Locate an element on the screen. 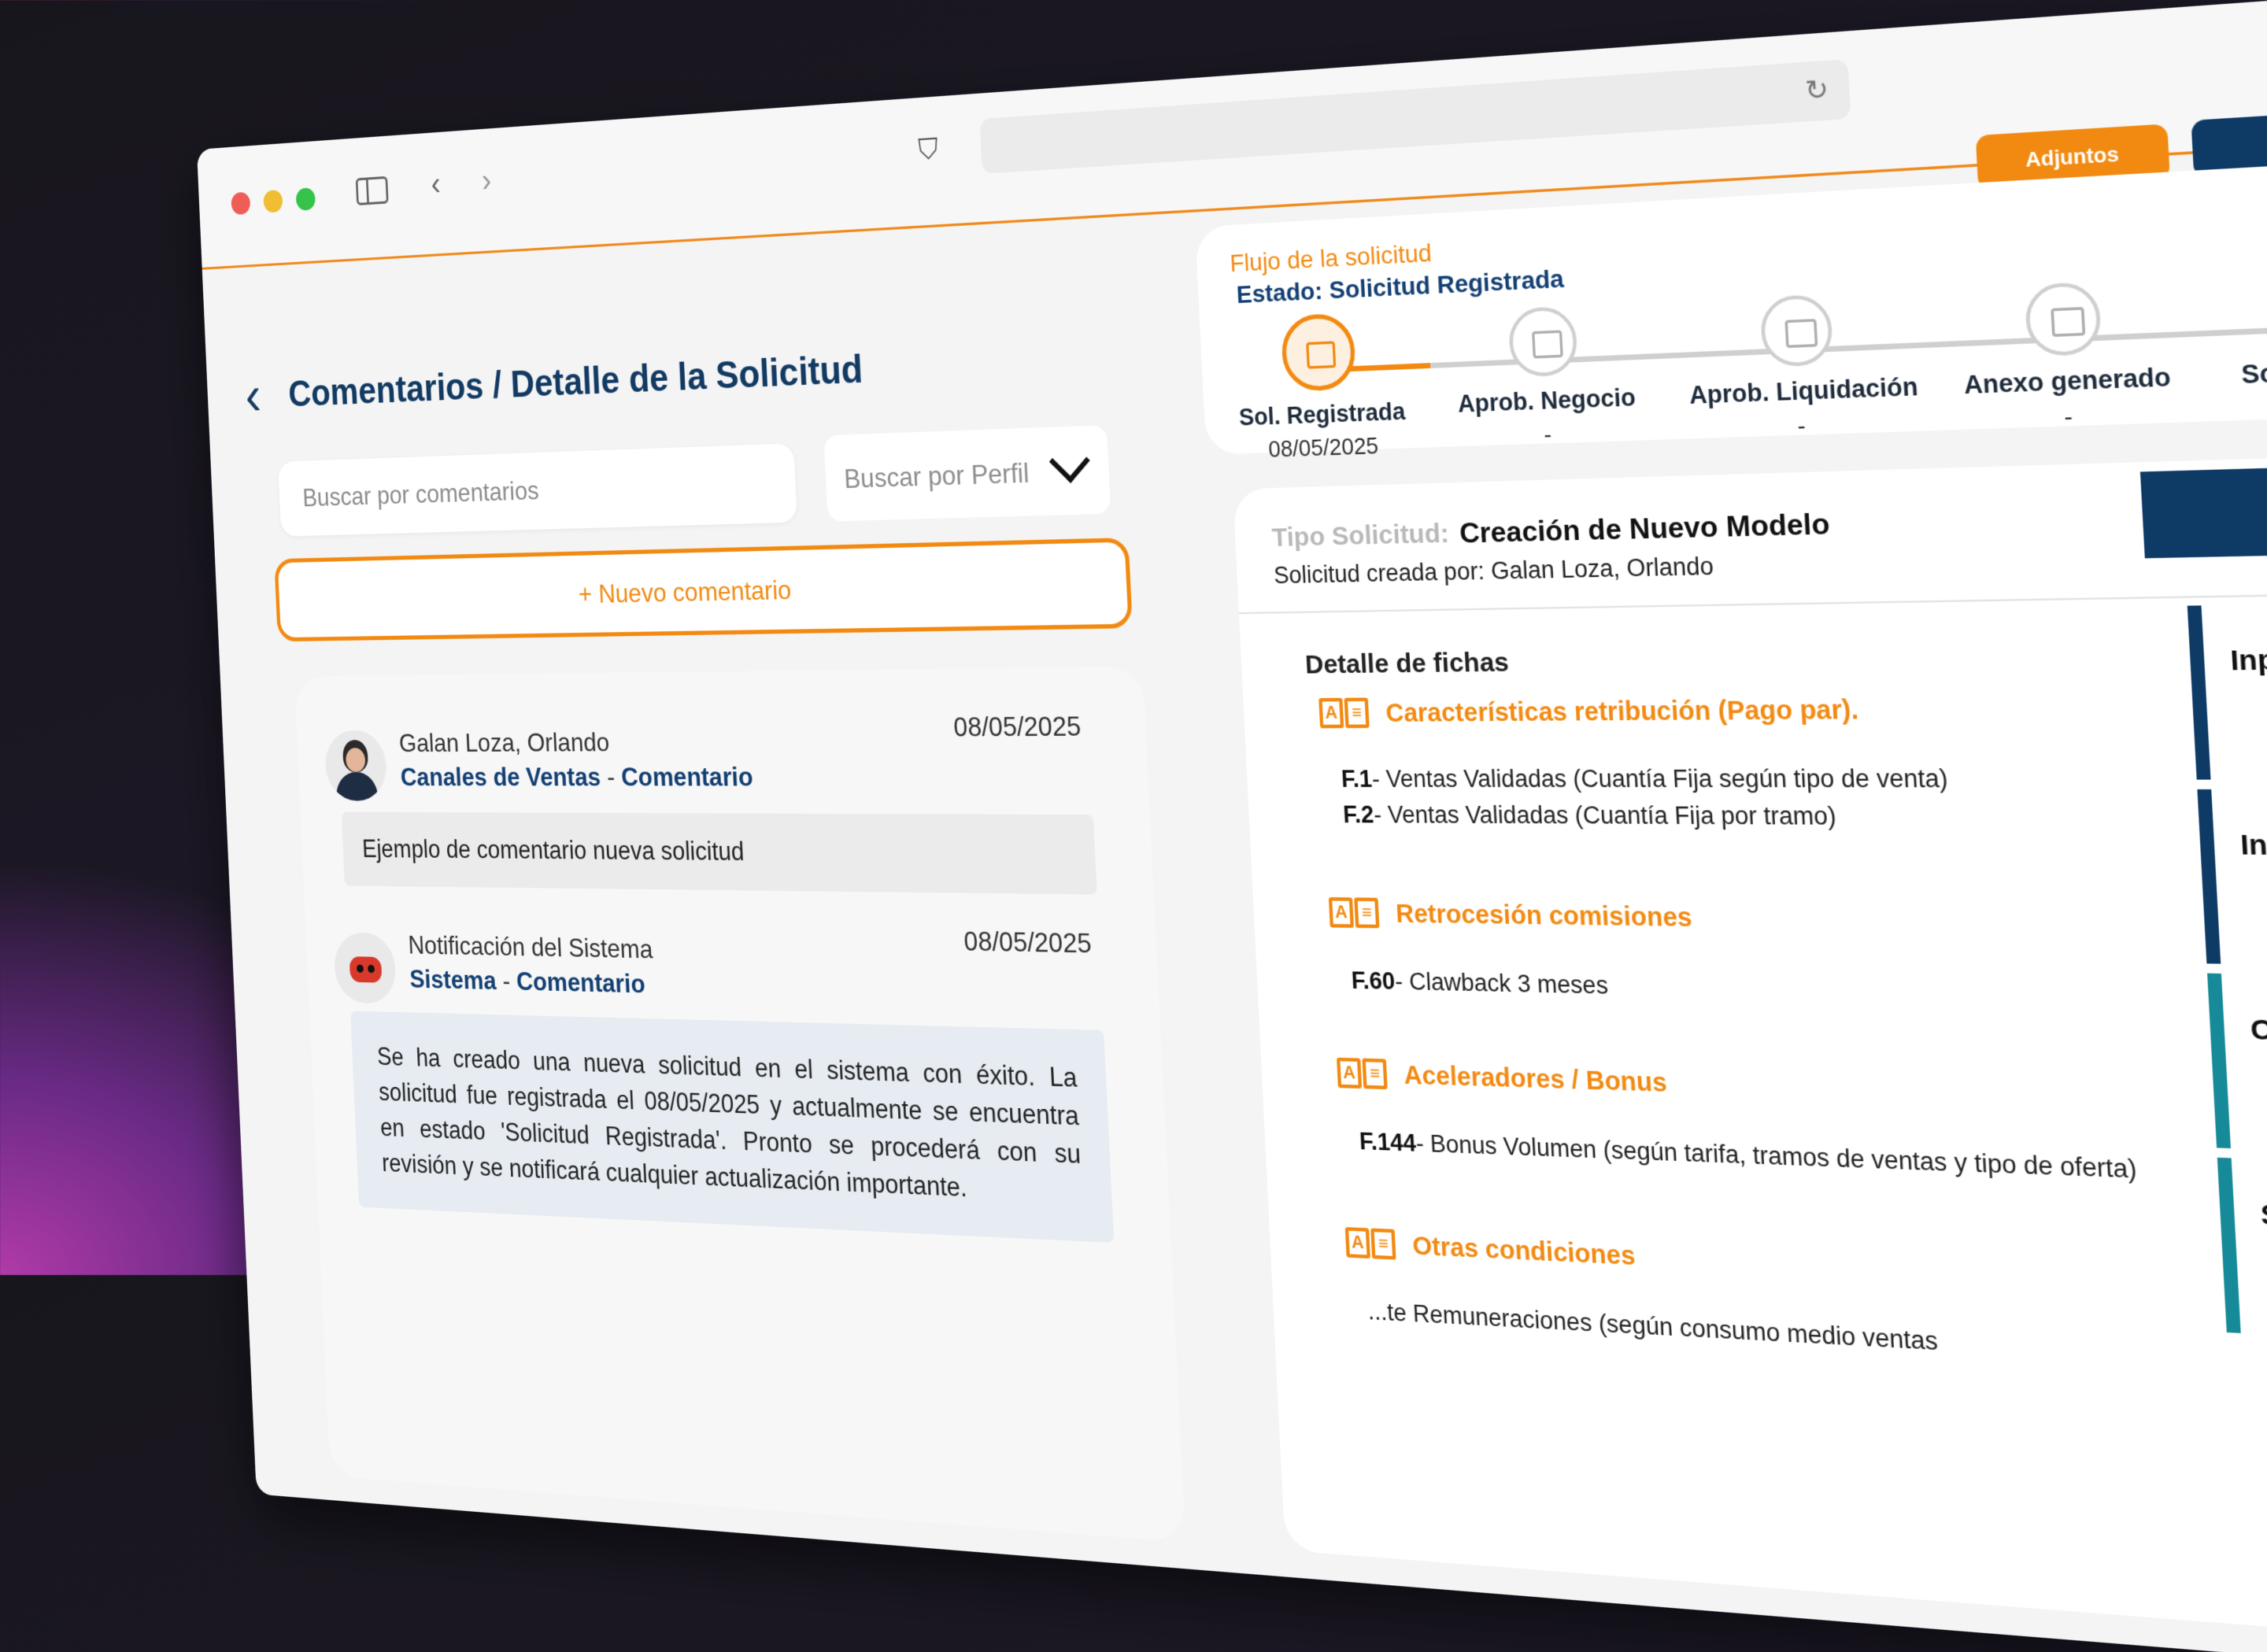 This screenshot has width=2267, height=1652. ficha-section-title: Otras condiciones is located at coordinates (1524, 1252).